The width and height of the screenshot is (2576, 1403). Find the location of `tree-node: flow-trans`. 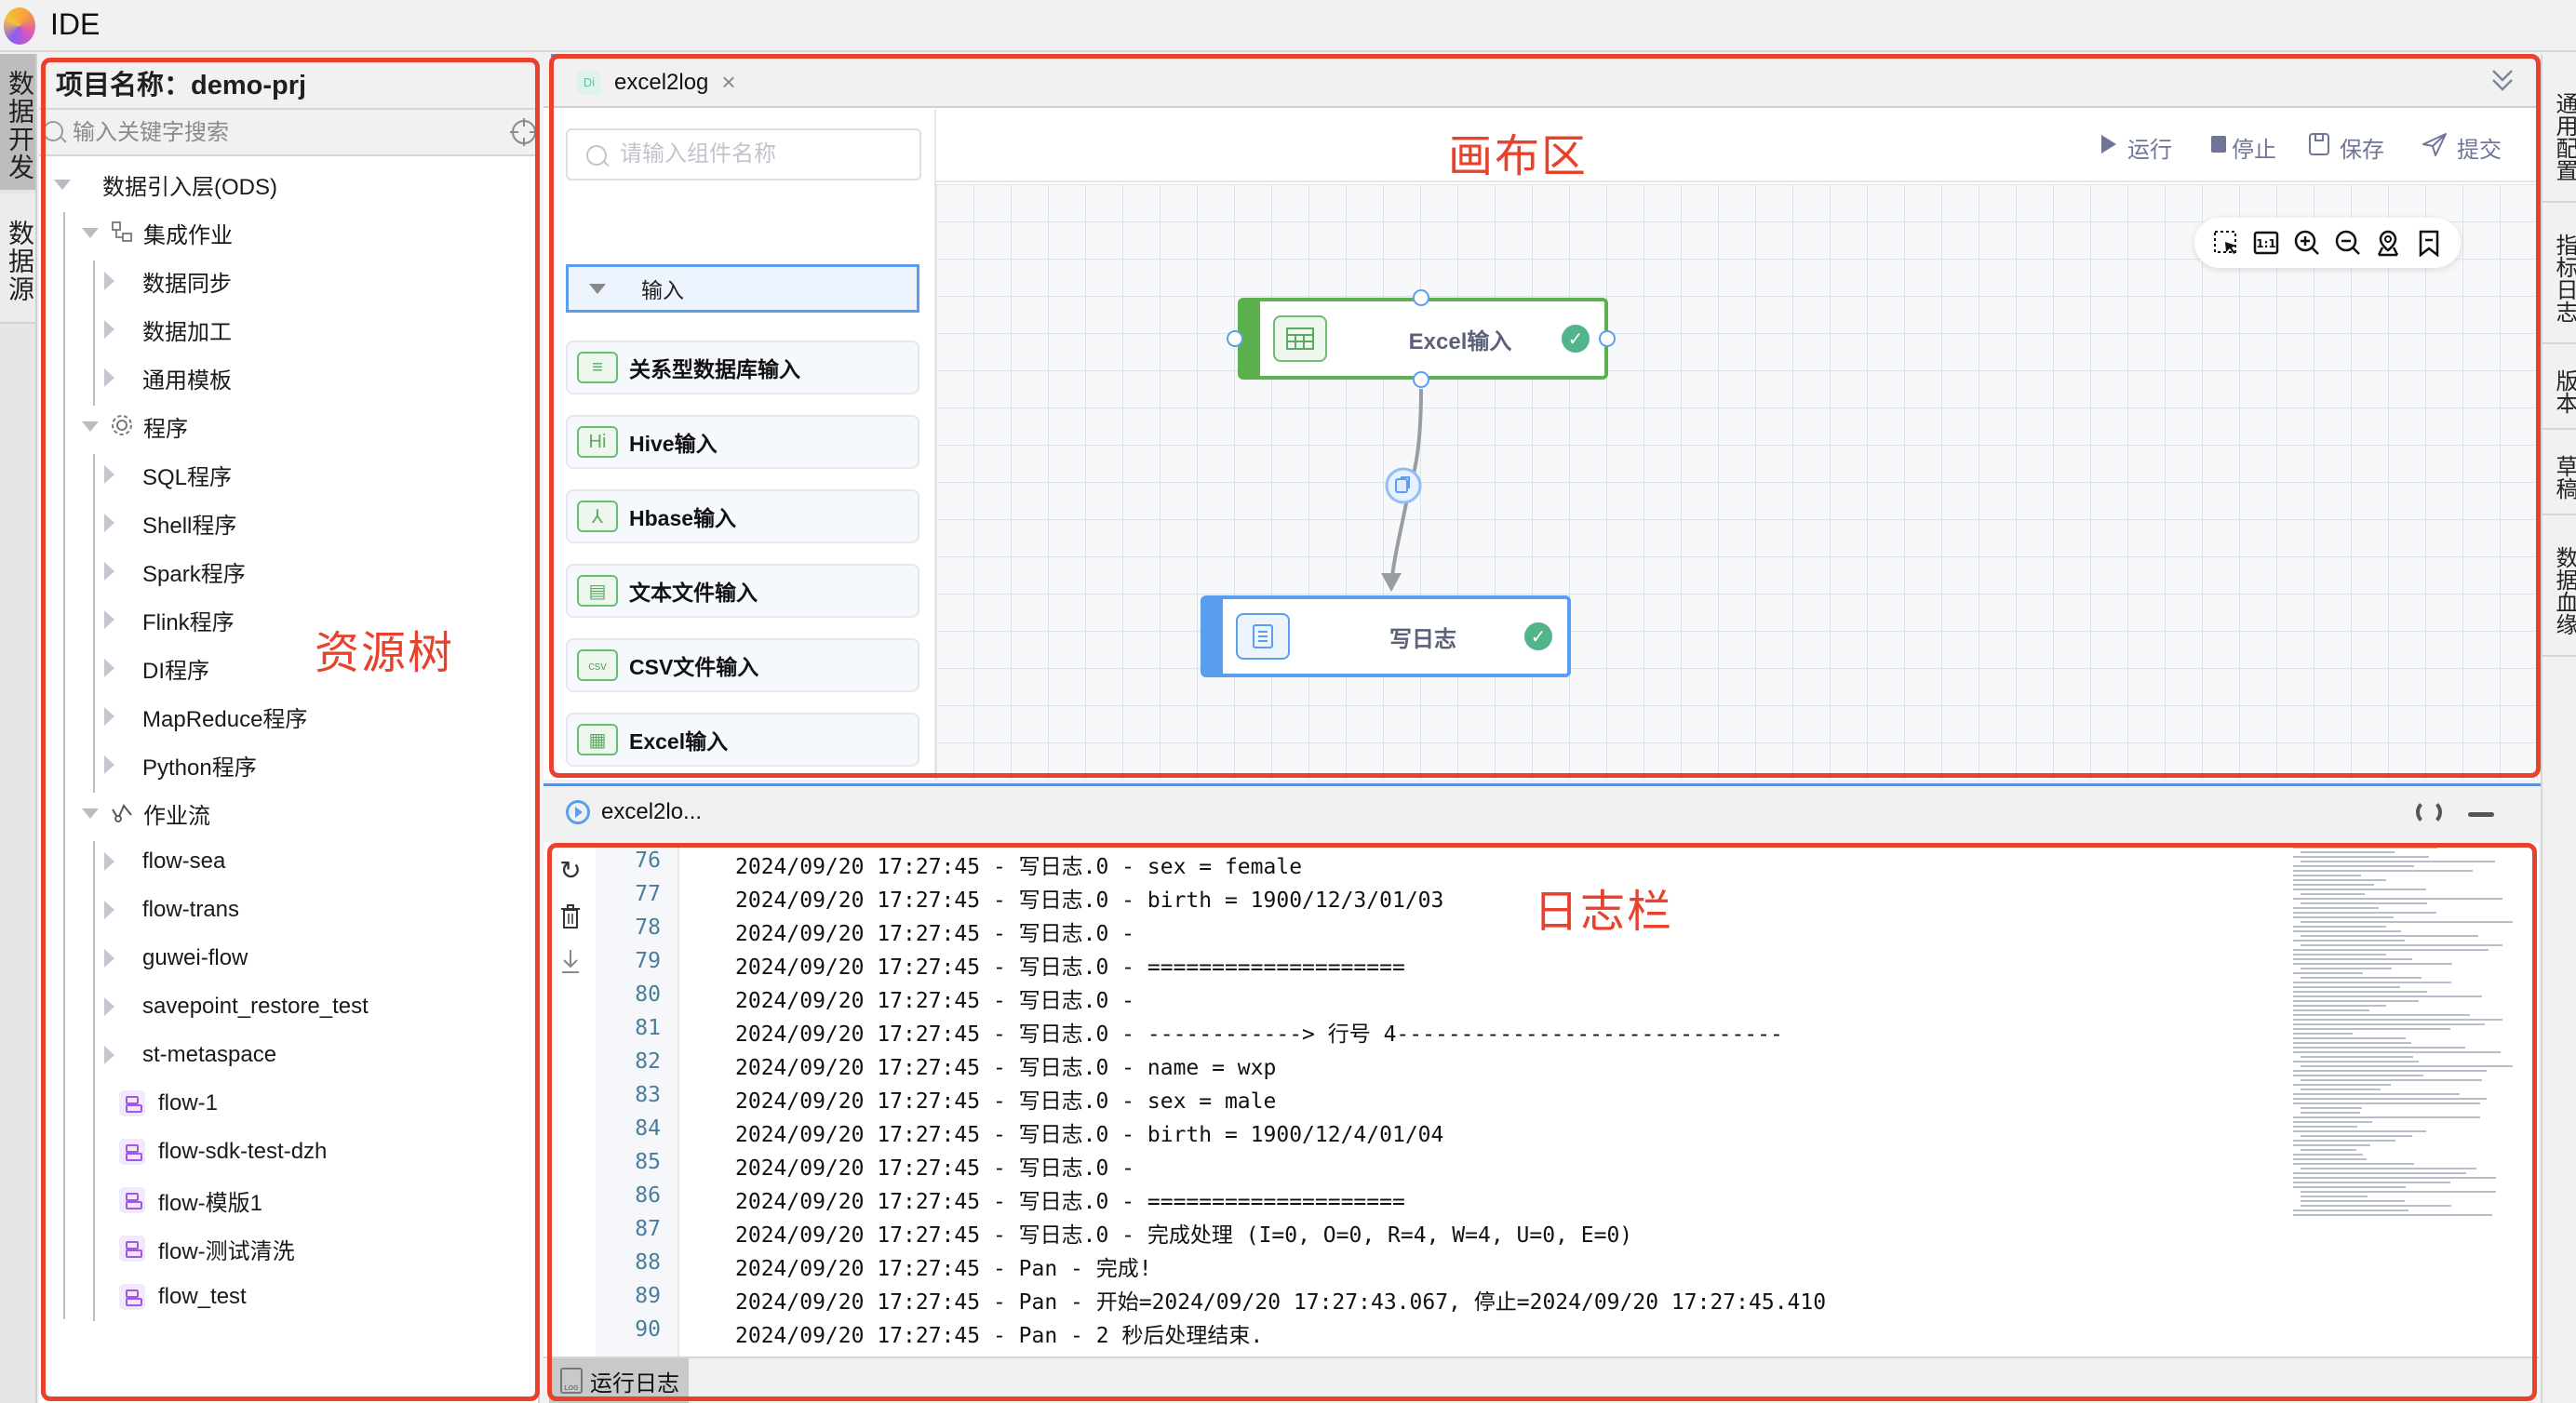

tree-node: flow-trans is located at coordinates (171, 910).